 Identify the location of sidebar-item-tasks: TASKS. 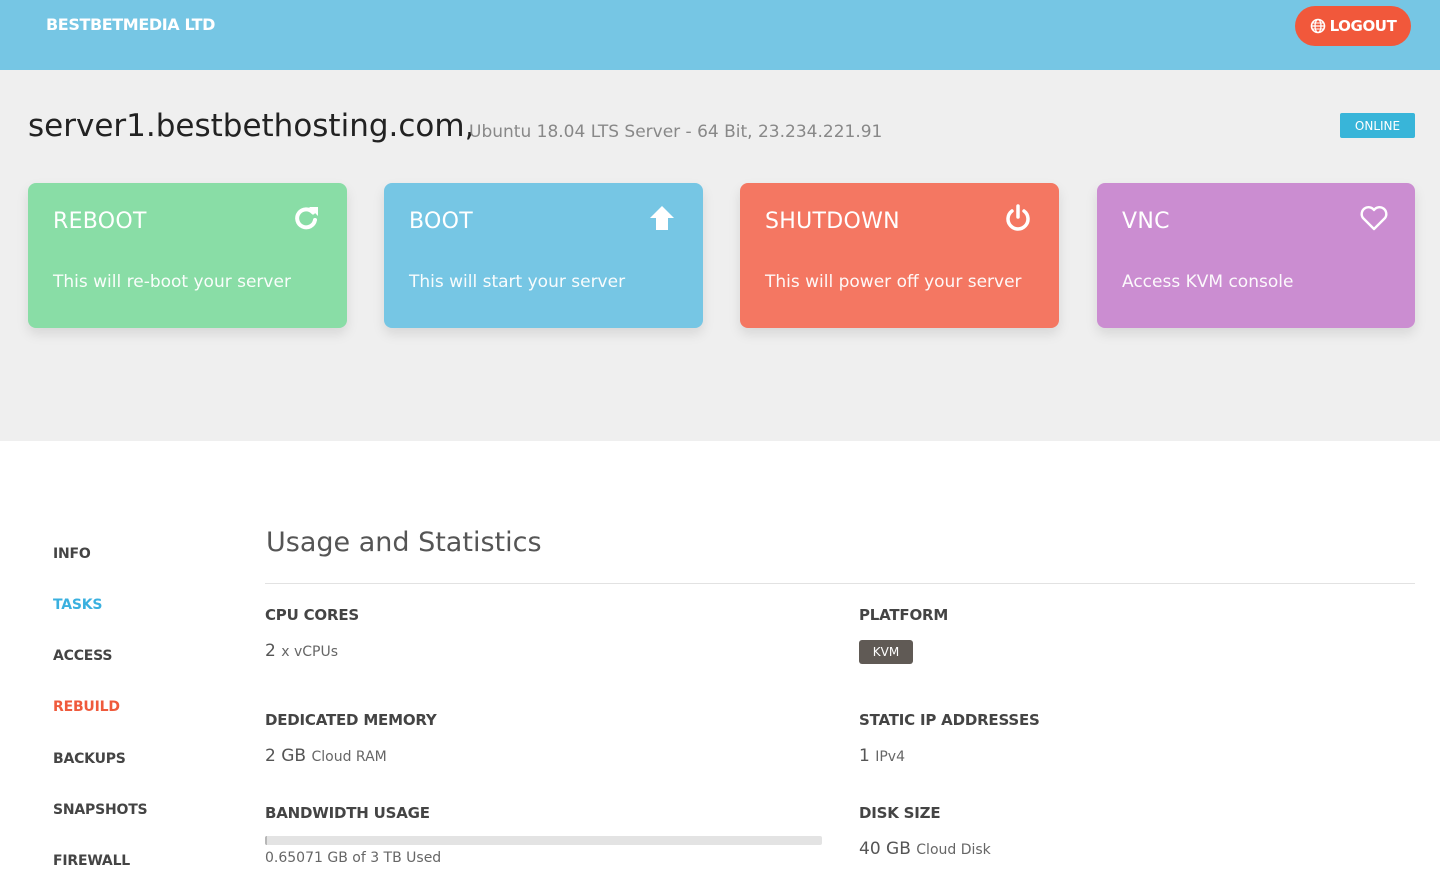
(78, 605).